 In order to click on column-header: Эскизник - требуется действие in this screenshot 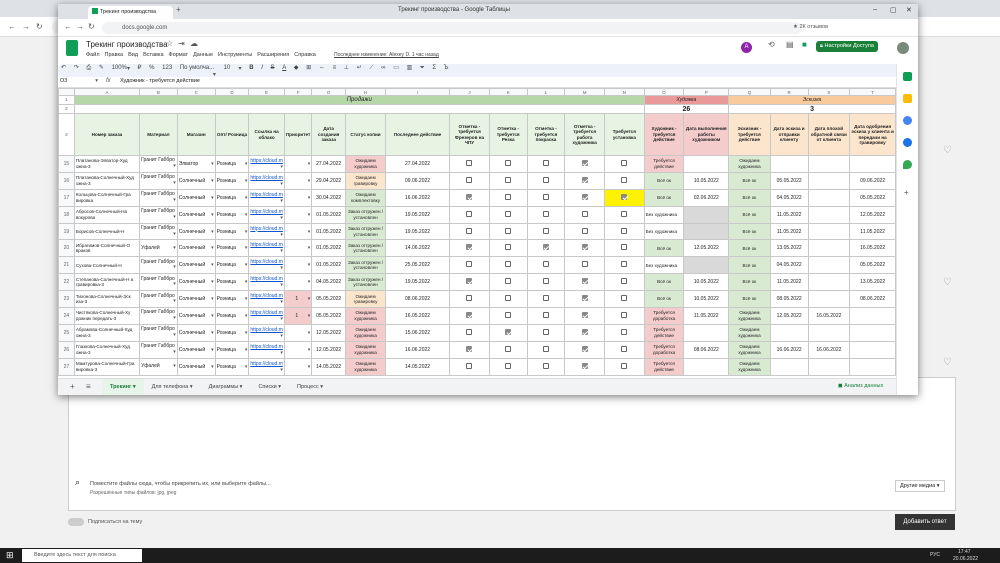, I will do `click(749, 134)`.